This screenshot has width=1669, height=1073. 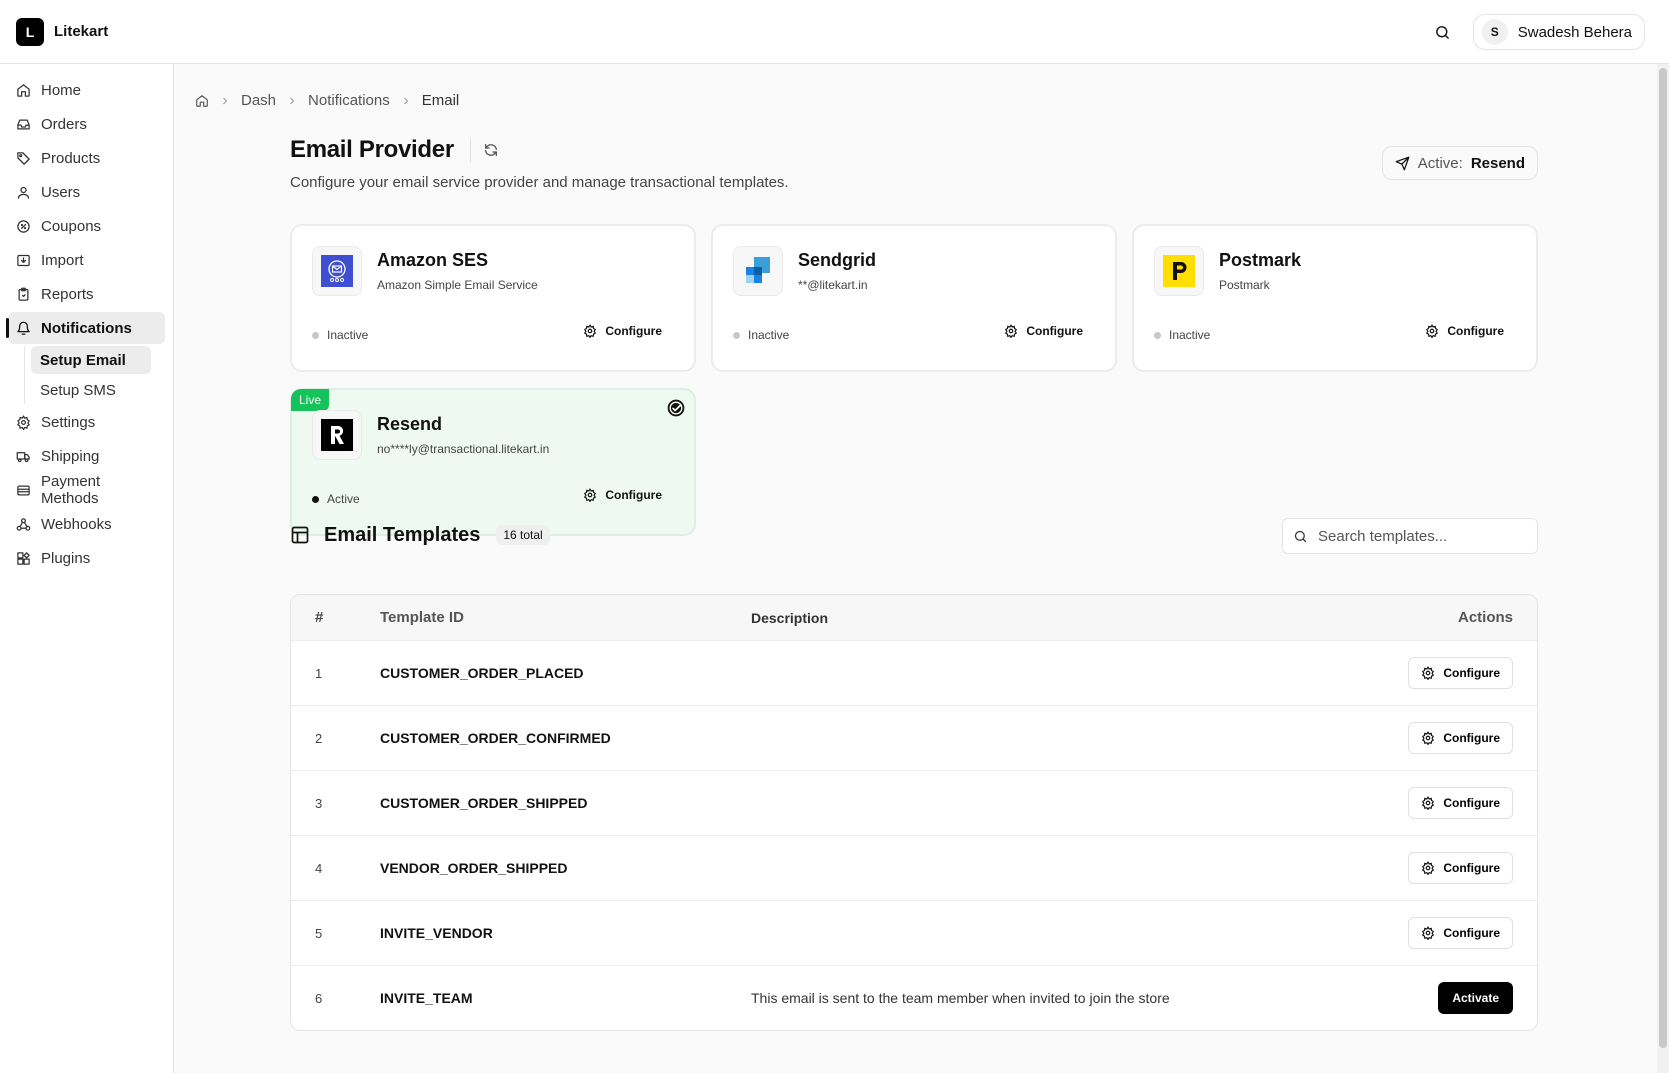 What do you see at coordinates (68, 422) in the screenshot?
I see `sidebar-item-label: Settings` at bounding box center [68, 422].